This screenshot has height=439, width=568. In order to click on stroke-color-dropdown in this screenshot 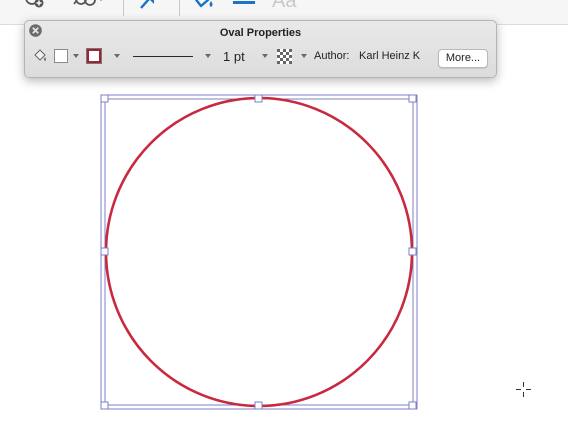, I will do `click(117, 56)`.